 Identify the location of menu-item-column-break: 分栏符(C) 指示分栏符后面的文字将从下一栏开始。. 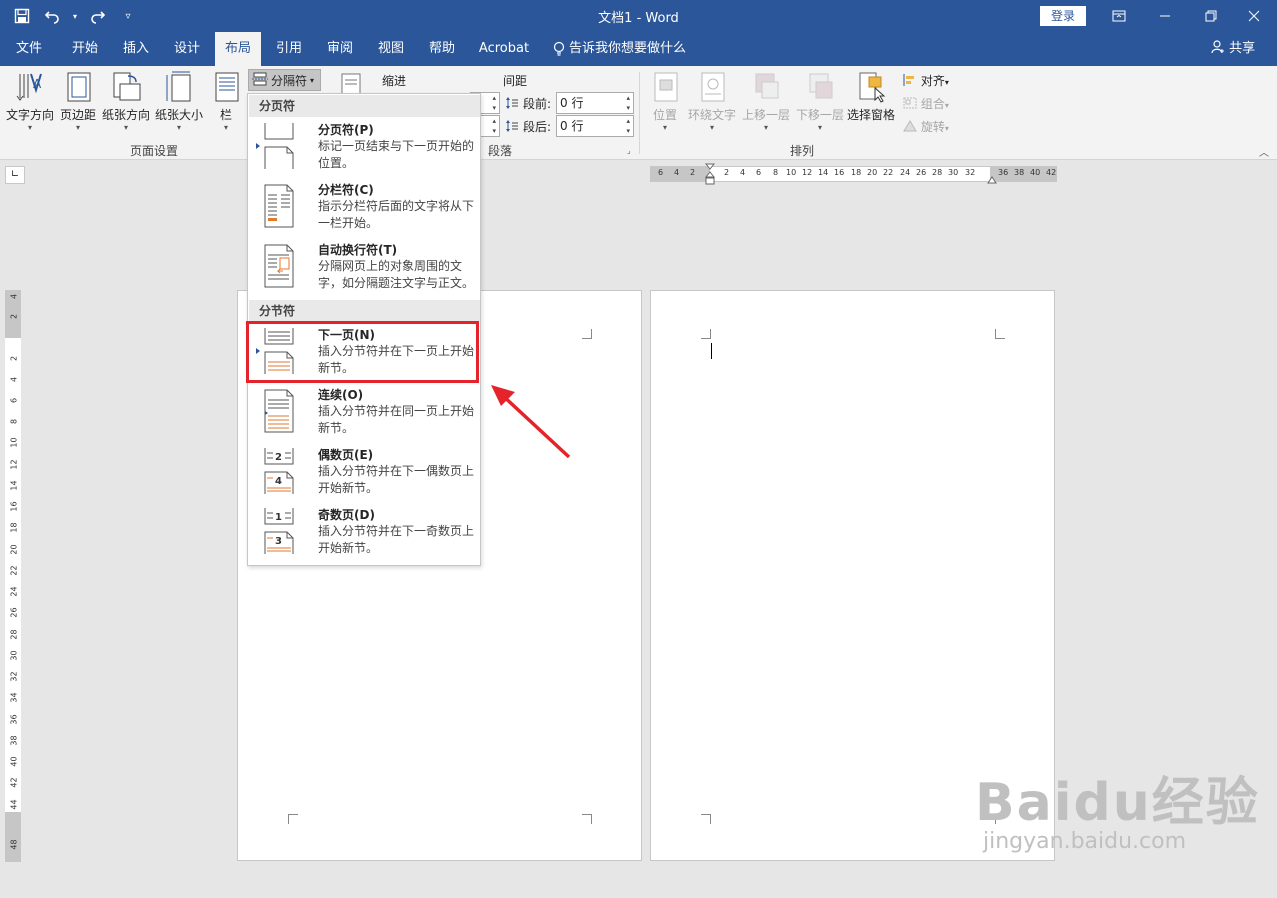
(364, 209).